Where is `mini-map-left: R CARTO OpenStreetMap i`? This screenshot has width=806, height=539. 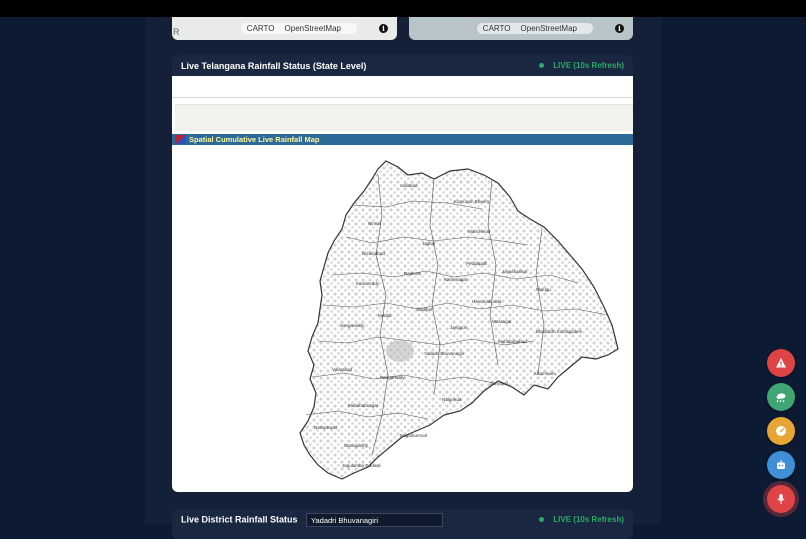 mini-map-left: R CARTO OpenStreetMap i is located at coordinates (284, 28).